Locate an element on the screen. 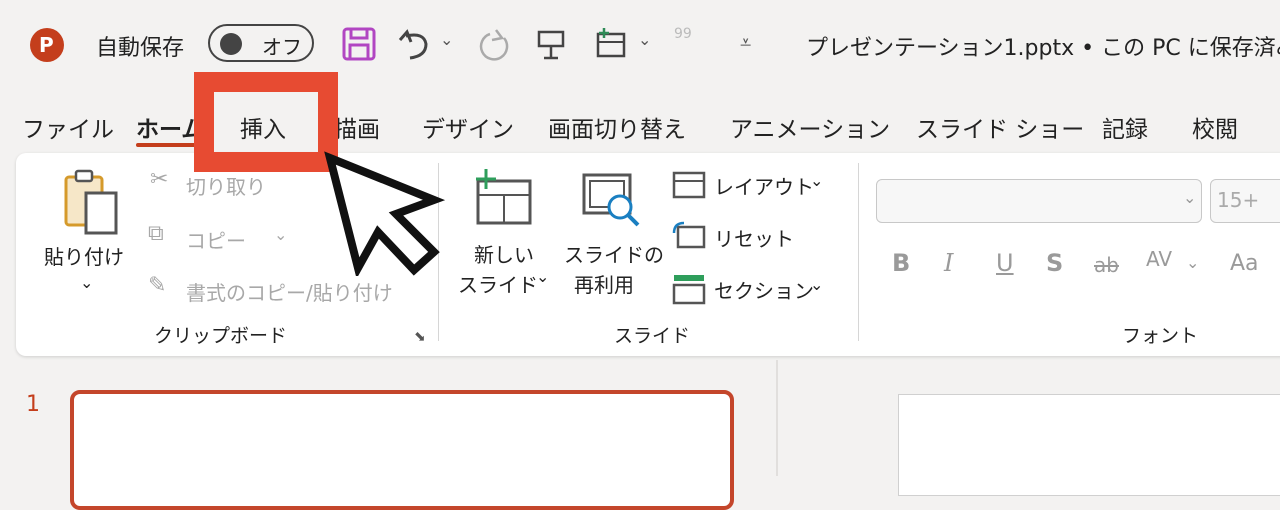 This screenshot has width=1280, height=510. tab-animations: アニメーション is located at coordinates (810, 127).